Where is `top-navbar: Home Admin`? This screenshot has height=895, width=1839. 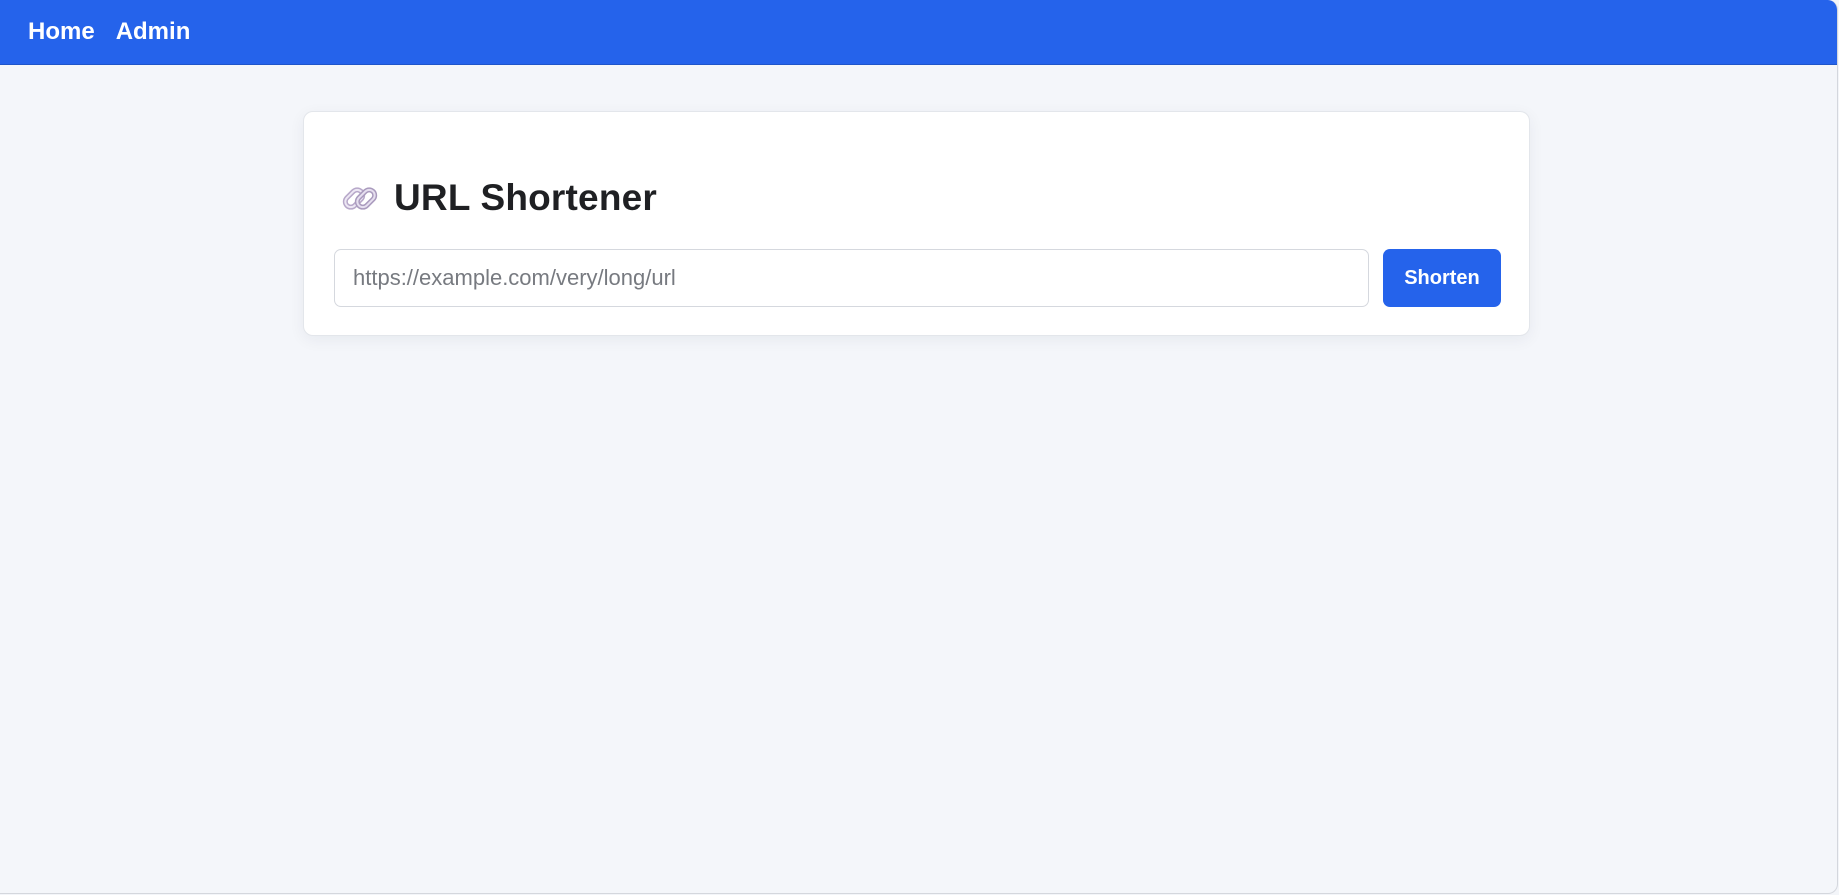 top-navbar: Home Admin is located at coordinates (918, 32).